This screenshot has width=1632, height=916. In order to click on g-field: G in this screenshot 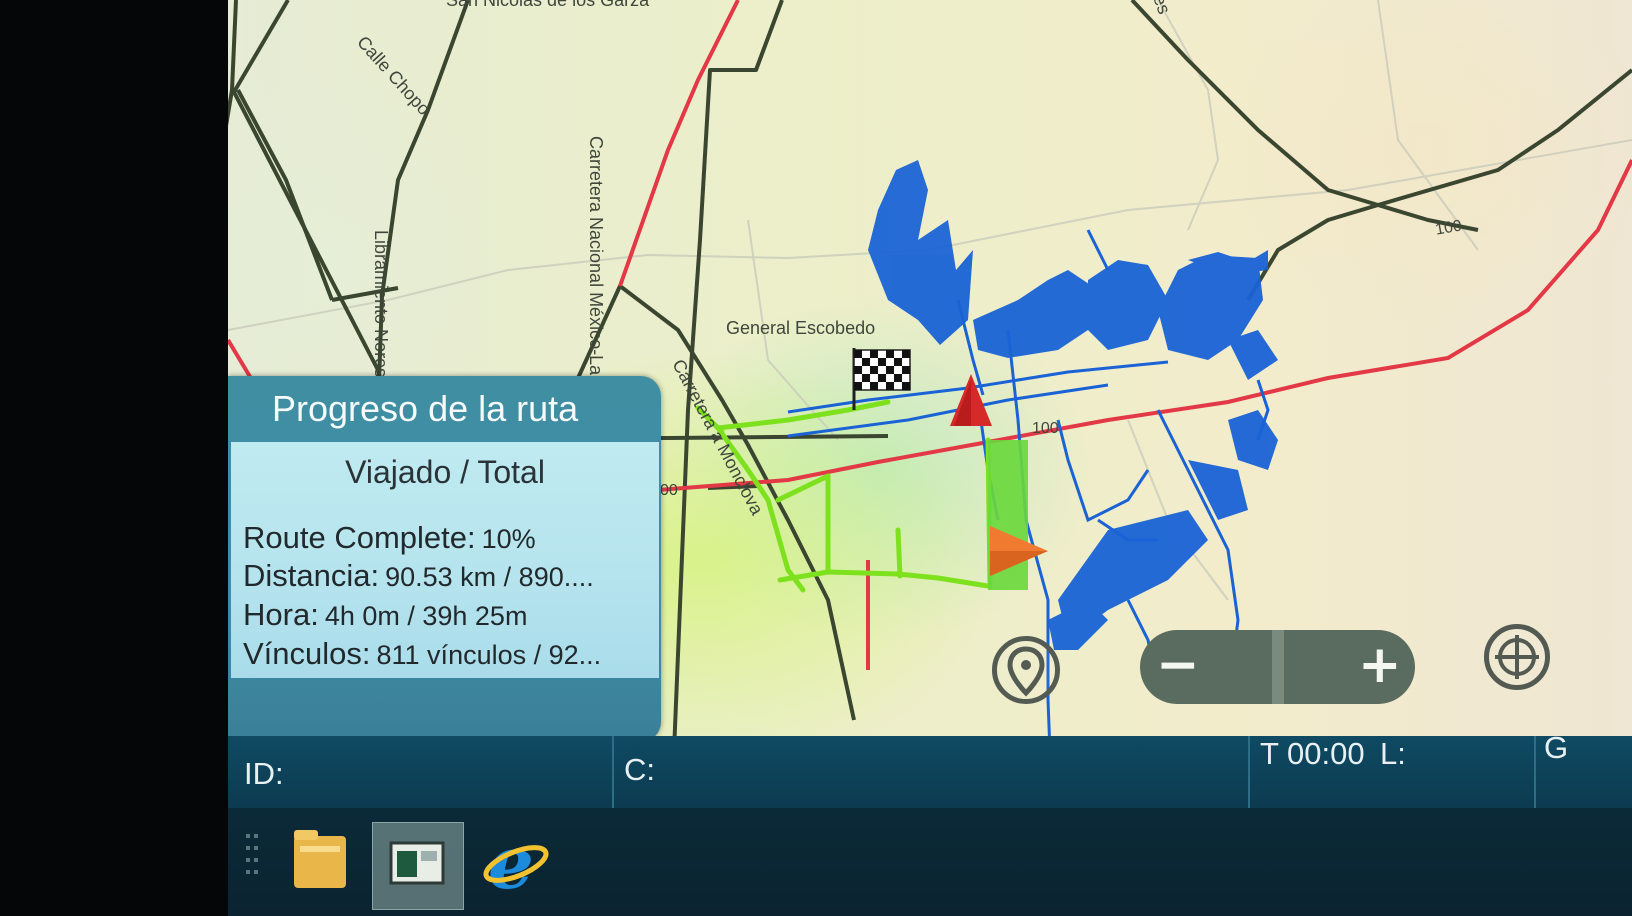, I will do `click(1556, 748)`.